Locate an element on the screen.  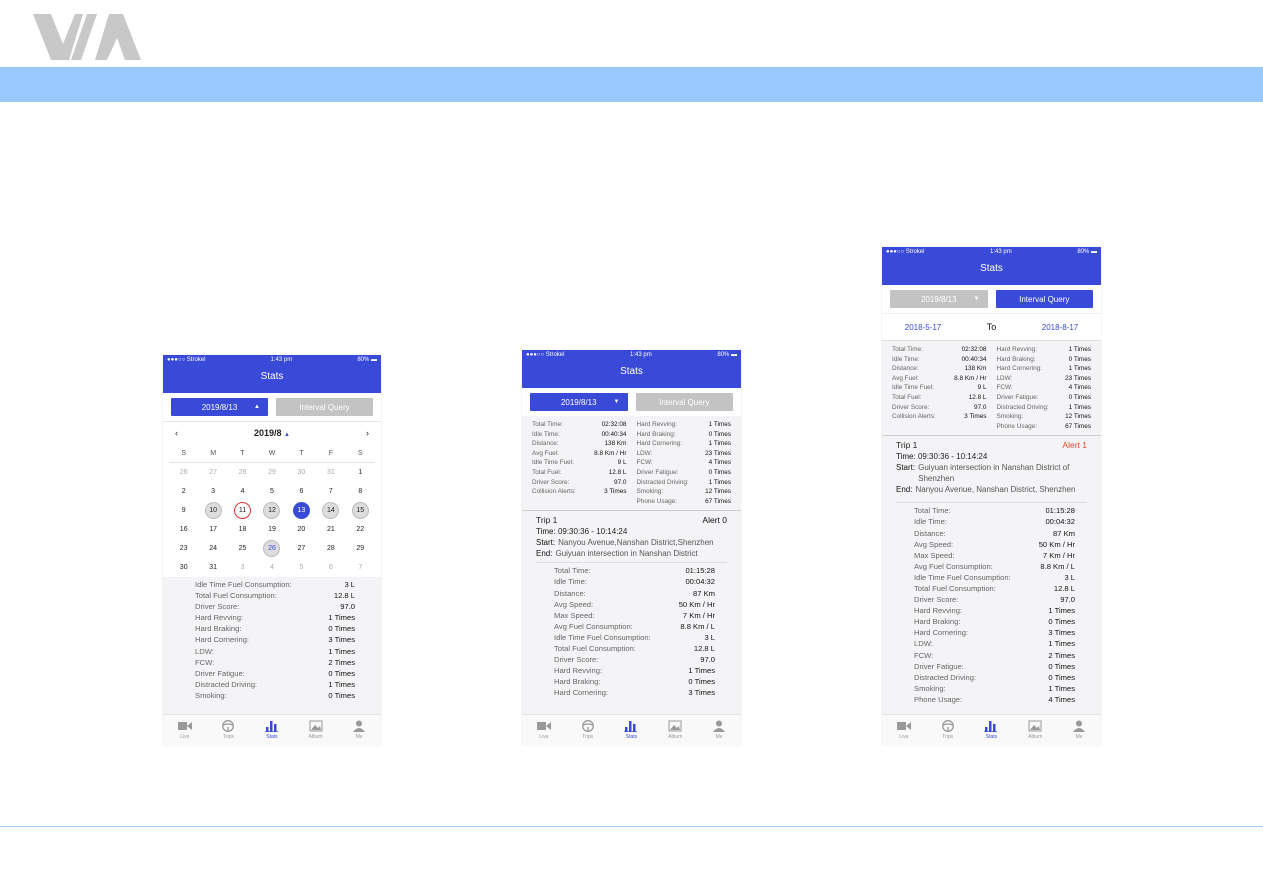
calendar-day: 19 is located at coordinates (271, 529).